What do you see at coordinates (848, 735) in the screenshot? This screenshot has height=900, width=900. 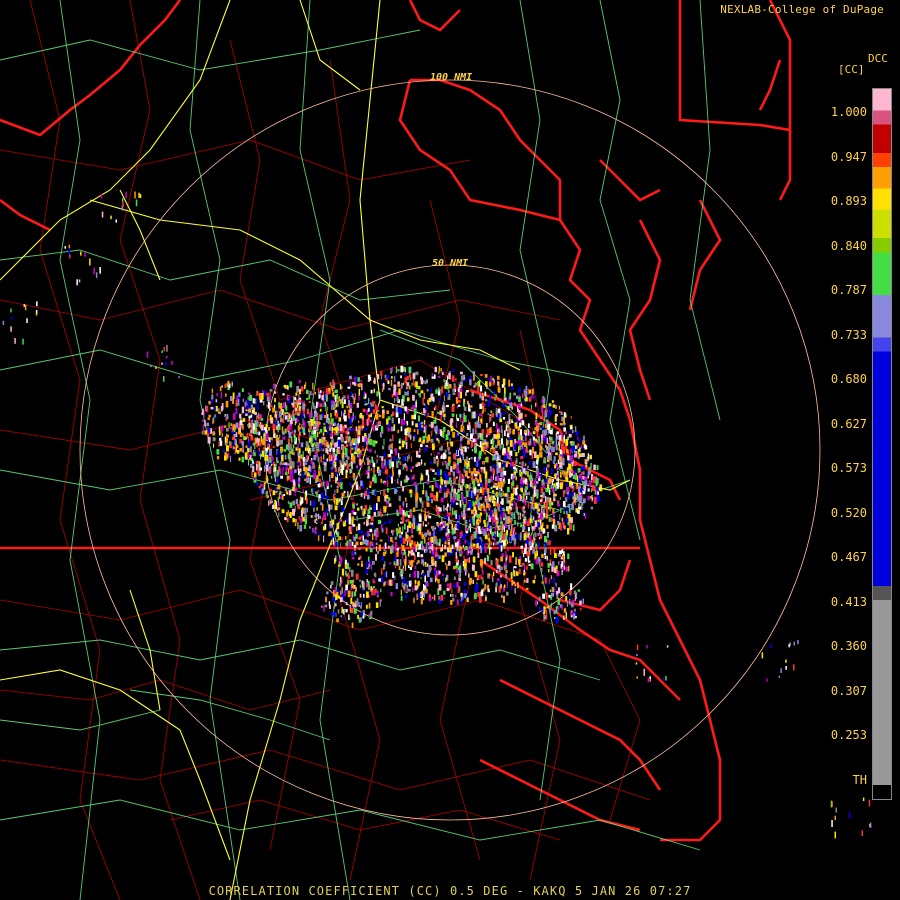 I see `color-scale-tick: 0.253` at bounding box center [848, 735].